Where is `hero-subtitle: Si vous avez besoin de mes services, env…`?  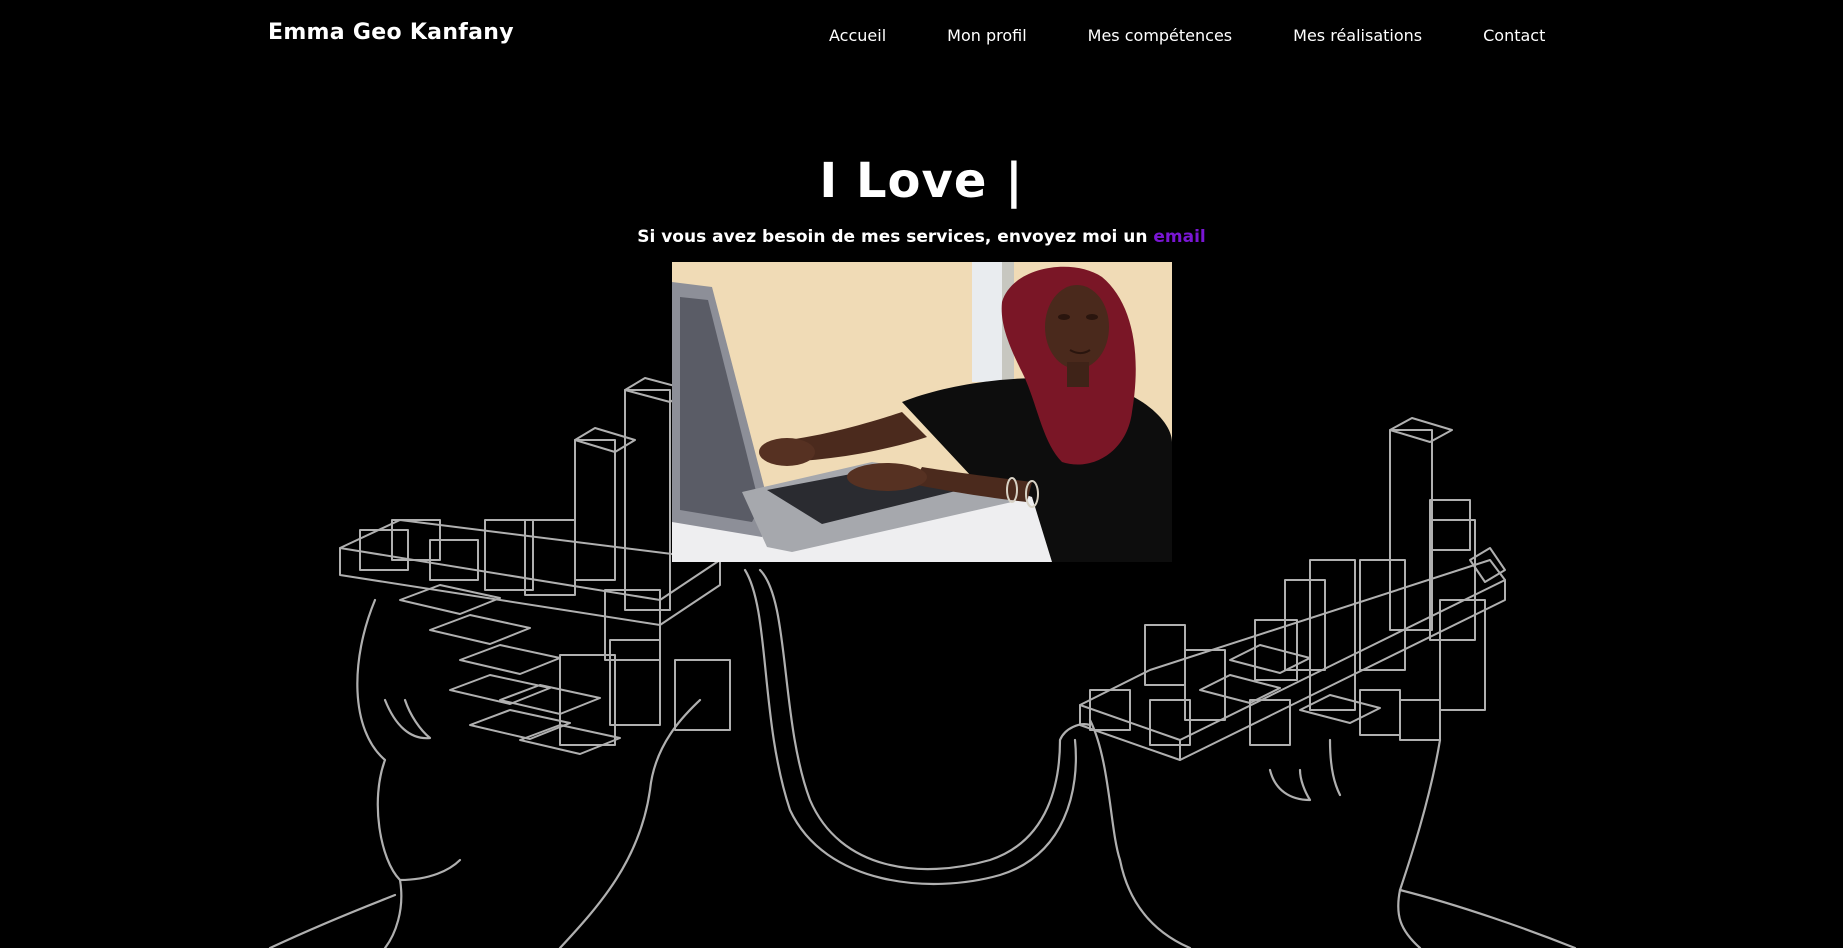
hero-subtitle: Si vous avez besoin de mes services, env… is located at coordinates (921, 237).